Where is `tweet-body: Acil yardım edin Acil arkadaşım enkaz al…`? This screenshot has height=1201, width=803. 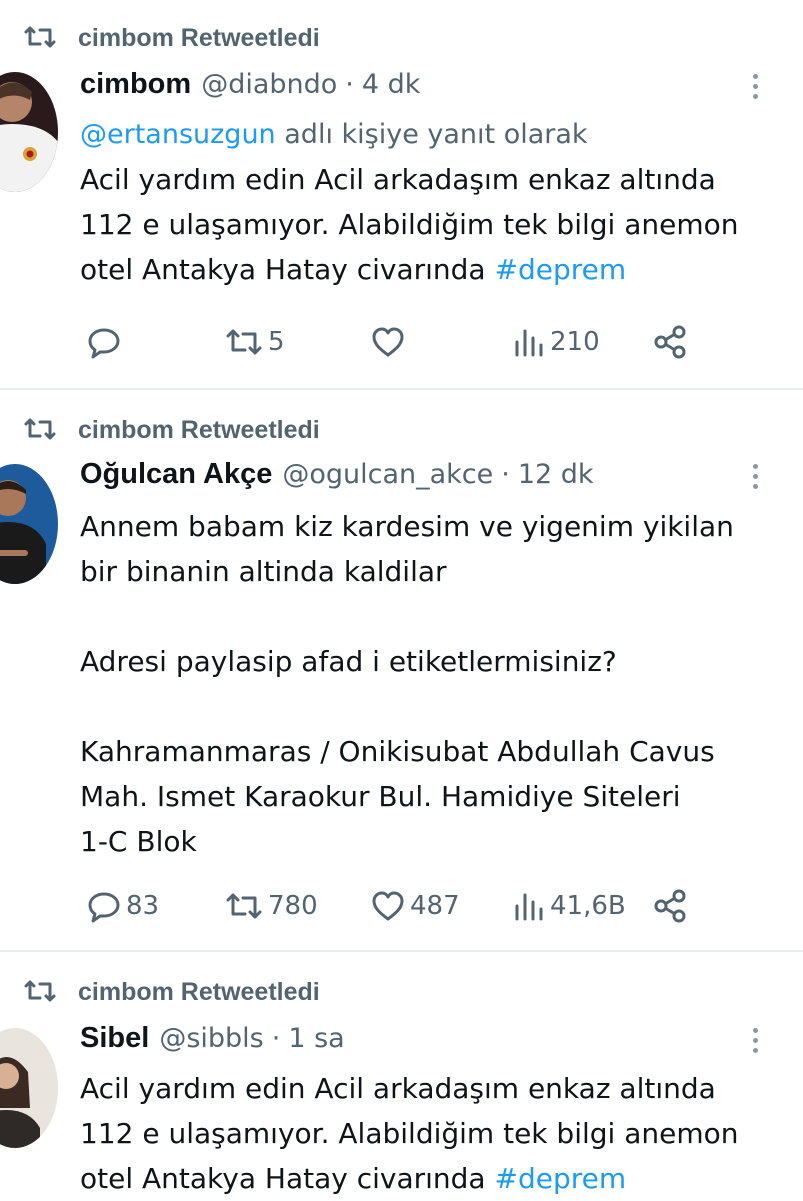
tweet-body: Acil yardım edin Acil arkadaşım enkaz al… is located at coordinates (430, 1133).